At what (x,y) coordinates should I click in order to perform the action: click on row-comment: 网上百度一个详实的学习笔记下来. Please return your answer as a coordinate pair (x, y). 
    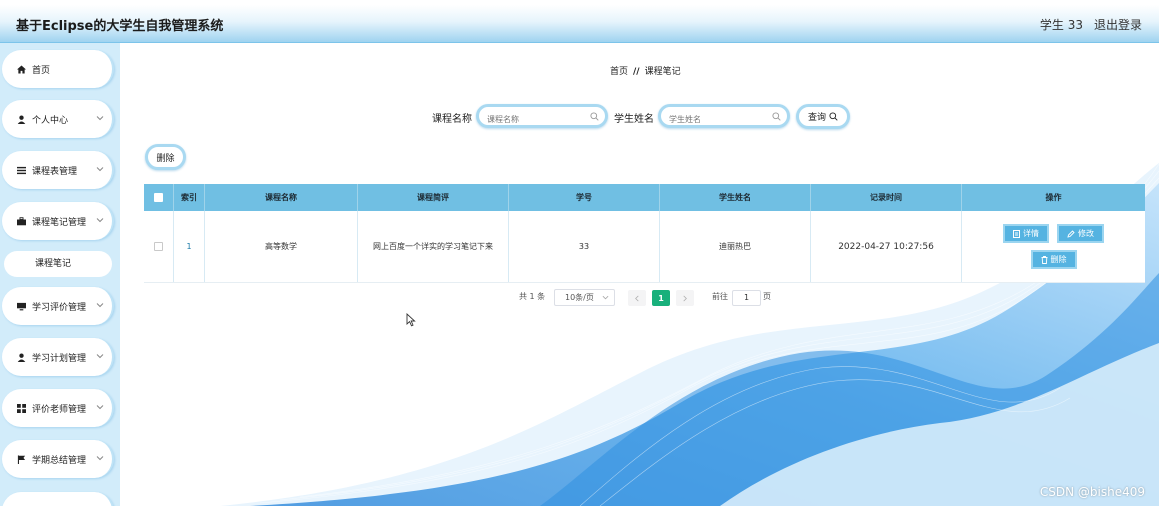
    Looking at the image, I should click on (433, 246).